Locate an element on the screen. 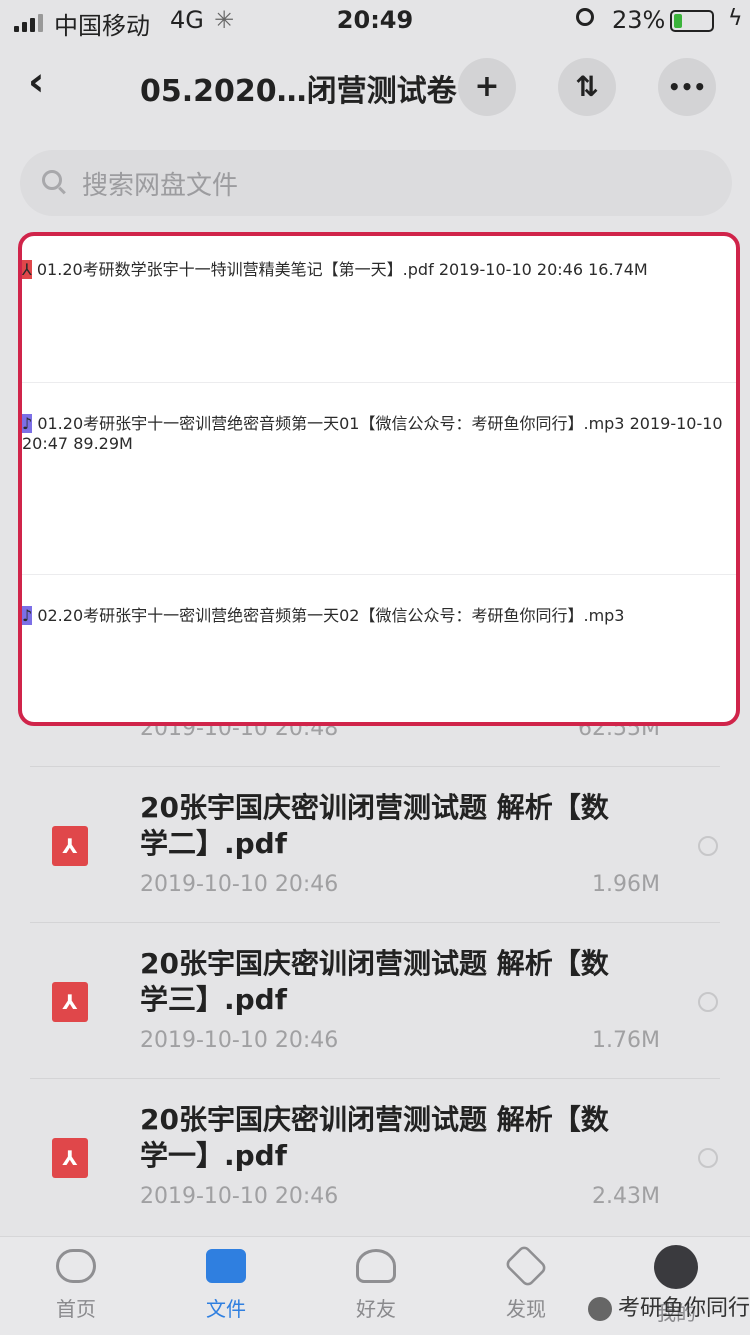  file-name: 20张宇国庆密训闭营测试题 解析【数学一】.pdf is located at coordinates (374, 1137).